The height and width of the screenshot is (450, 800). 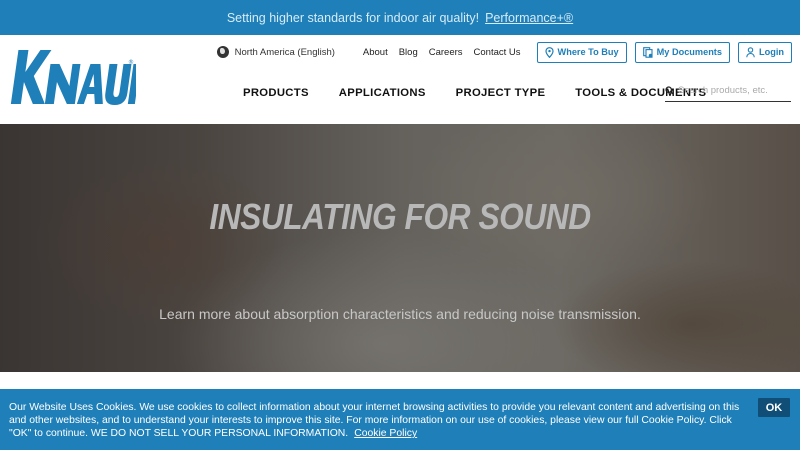 What do you see at coordinates (771, 52) in the screenshot?
I see `login-label: Login` at bounding box center [771, 52].